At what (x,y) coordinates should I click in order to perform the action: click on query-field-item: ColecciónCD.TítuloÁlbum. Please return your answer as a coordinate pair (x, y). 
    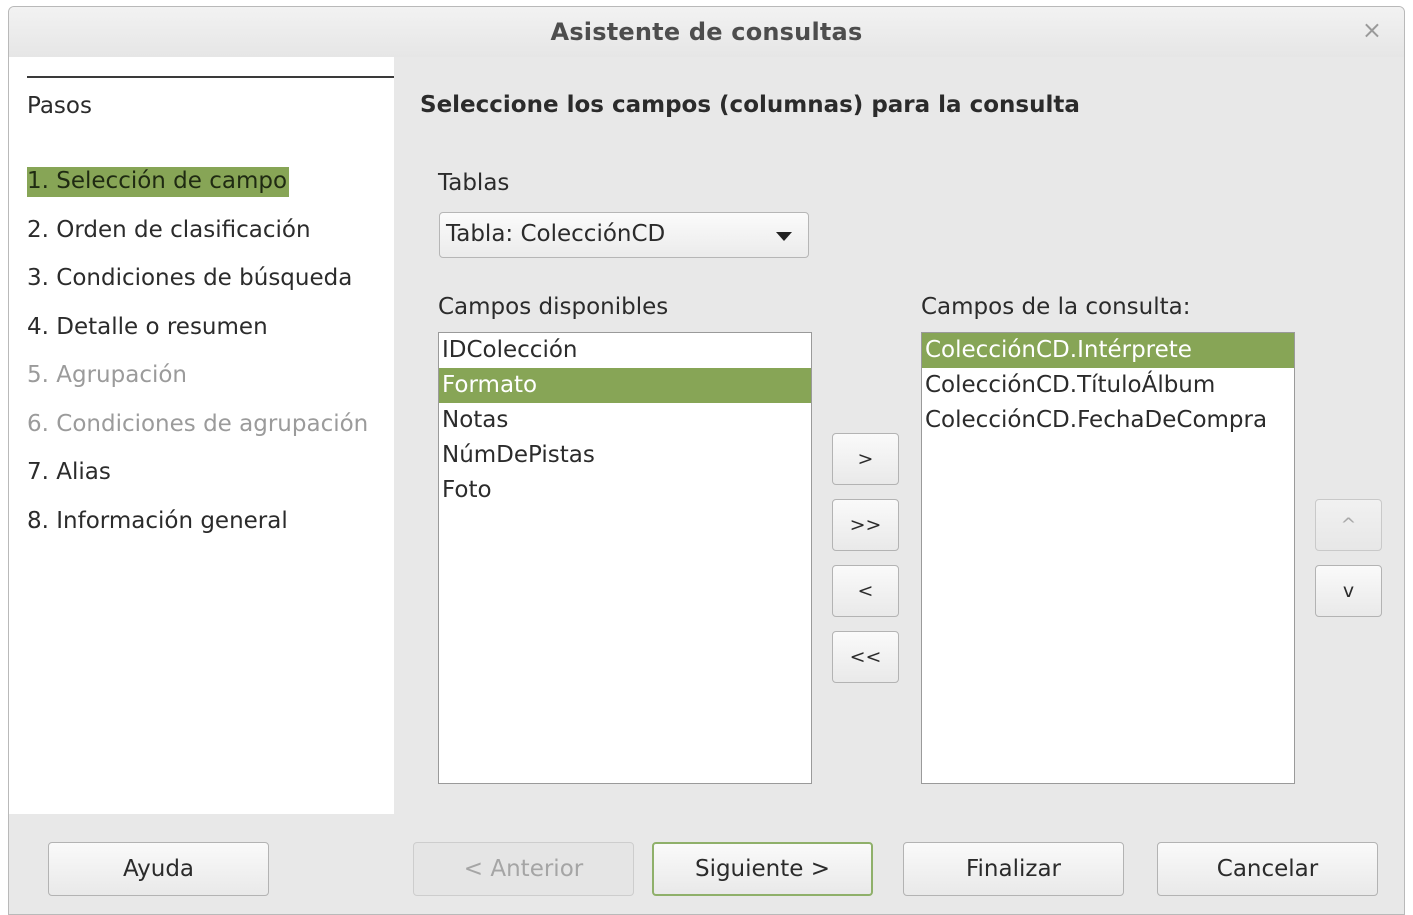
    Looking at the image, I should click on (1108, 385).